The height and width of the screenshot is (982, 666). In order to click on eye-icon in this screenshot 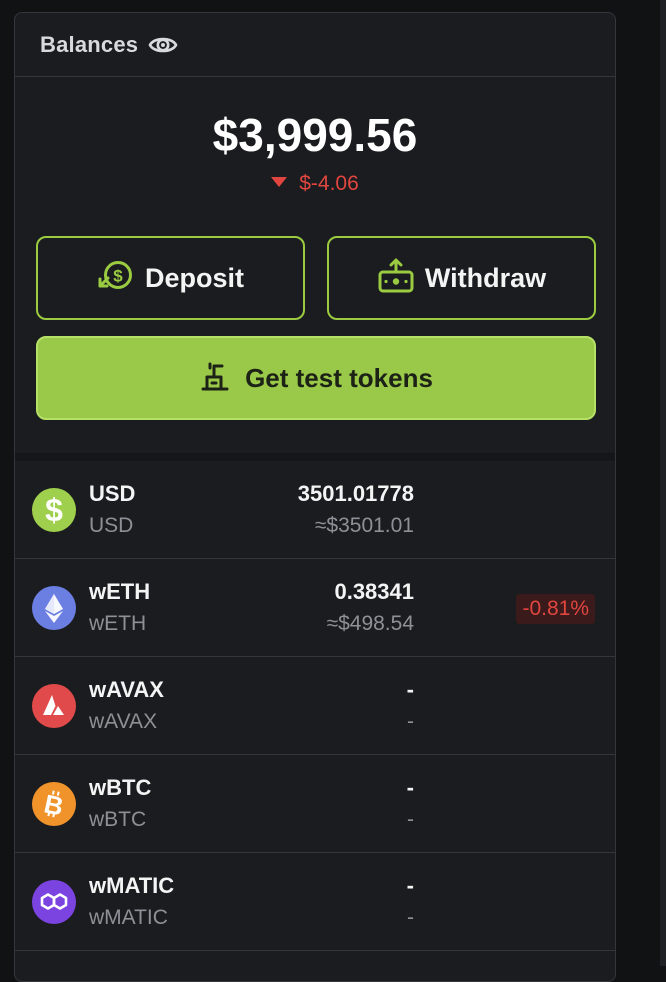, I will do `click(163, 45)`.